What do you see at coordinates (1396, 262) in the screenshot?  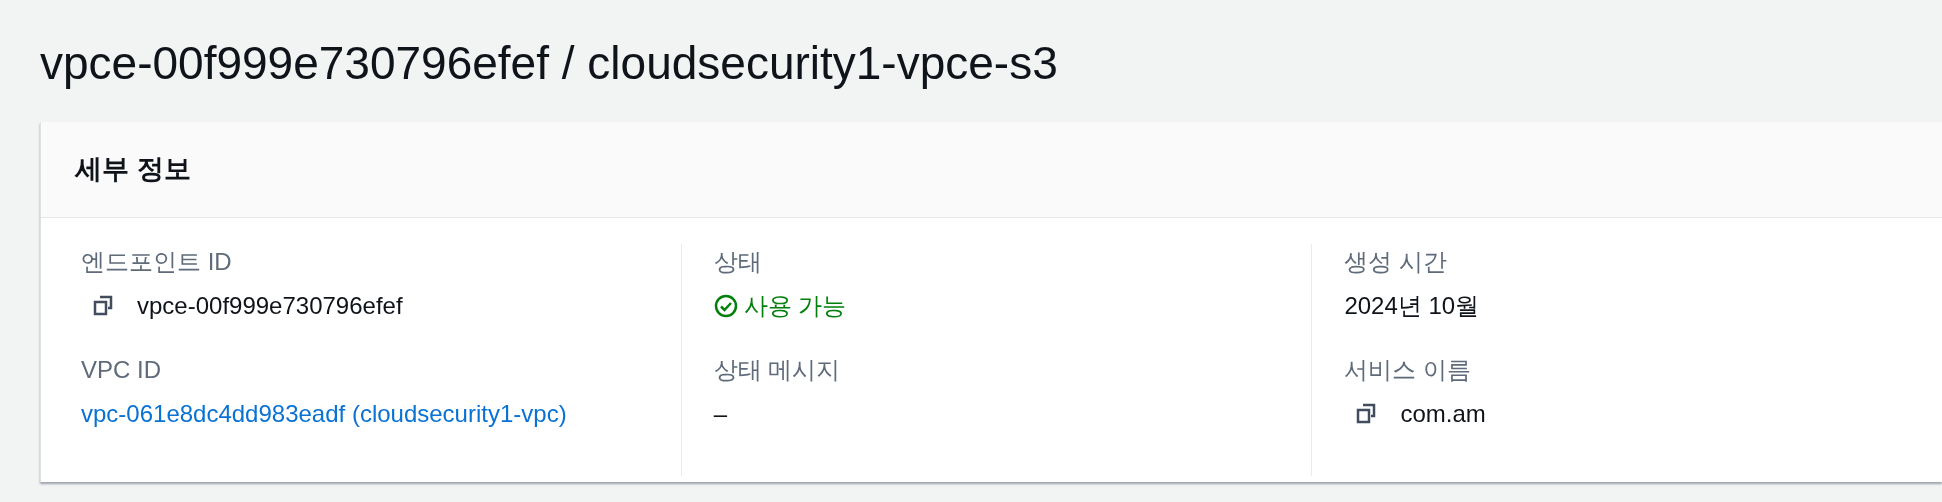 I see `field-label: 생성 시간` at bounding box center [1396, 262].